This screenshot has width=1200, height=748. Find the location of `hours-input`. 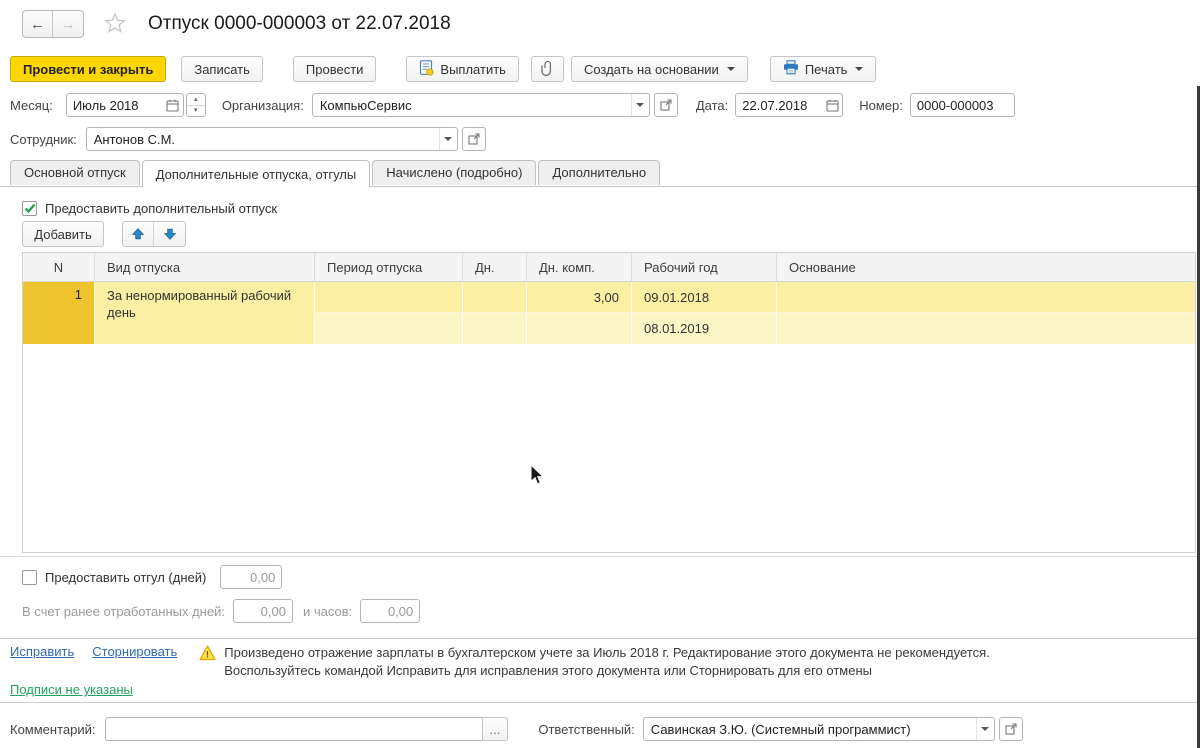

hours-input is located at coordinates (390, 611).